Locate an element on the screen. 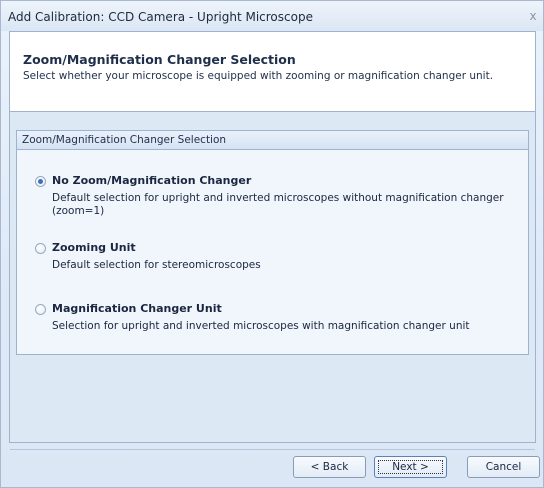  radio-magnification-changer is located at coordinates (40, 309).